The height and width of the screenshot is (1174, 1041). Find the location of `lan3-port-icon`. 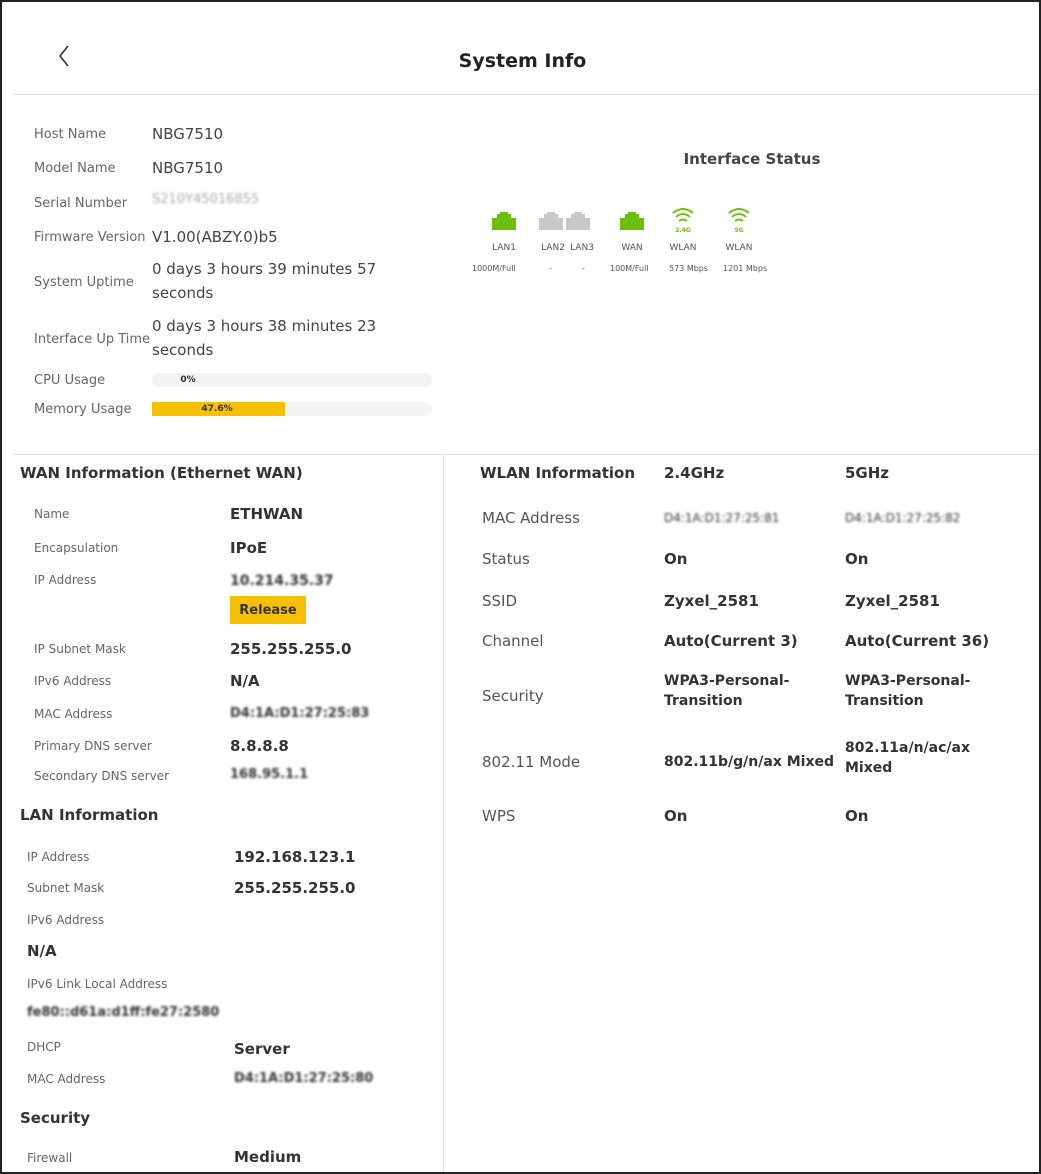

lan3-port-icon is located at coordinates (578, 223).